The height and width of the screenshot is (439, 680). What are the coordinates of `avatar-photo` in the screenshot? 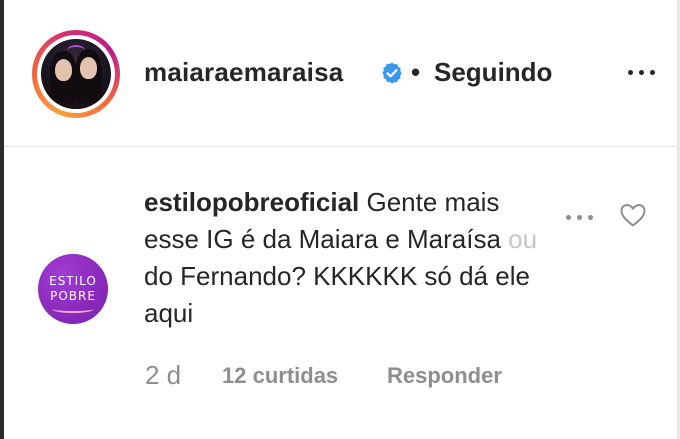 It's located at (76, 74).